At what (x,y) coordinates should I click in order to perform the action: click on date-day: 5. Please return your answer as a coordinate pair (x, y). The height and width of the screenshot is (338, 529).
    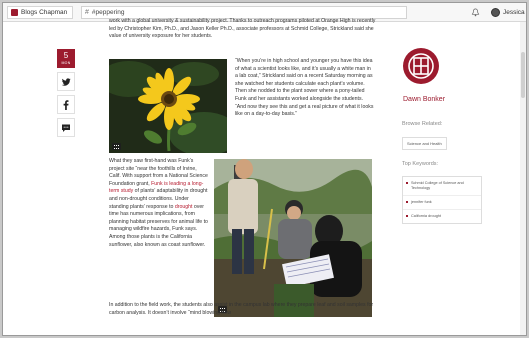
    Looking at the image, I should click on (66, 55).